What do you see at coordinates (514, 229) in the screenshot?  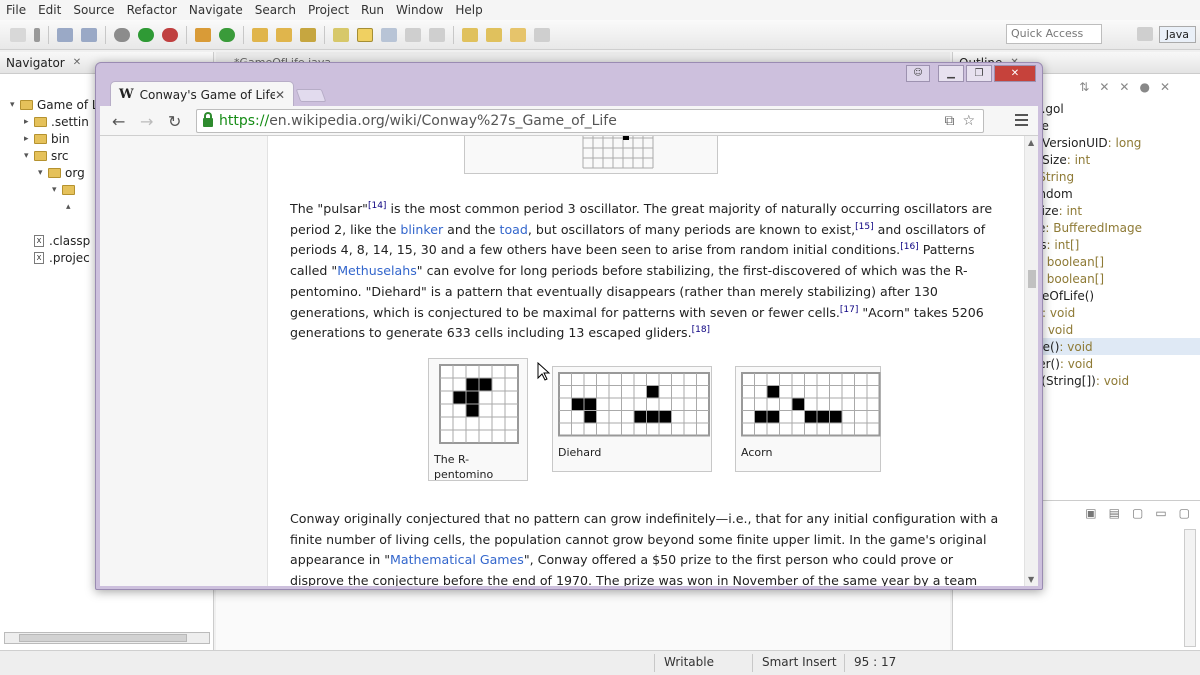 I see `article-link: toad` at bounding box center [514, 229].